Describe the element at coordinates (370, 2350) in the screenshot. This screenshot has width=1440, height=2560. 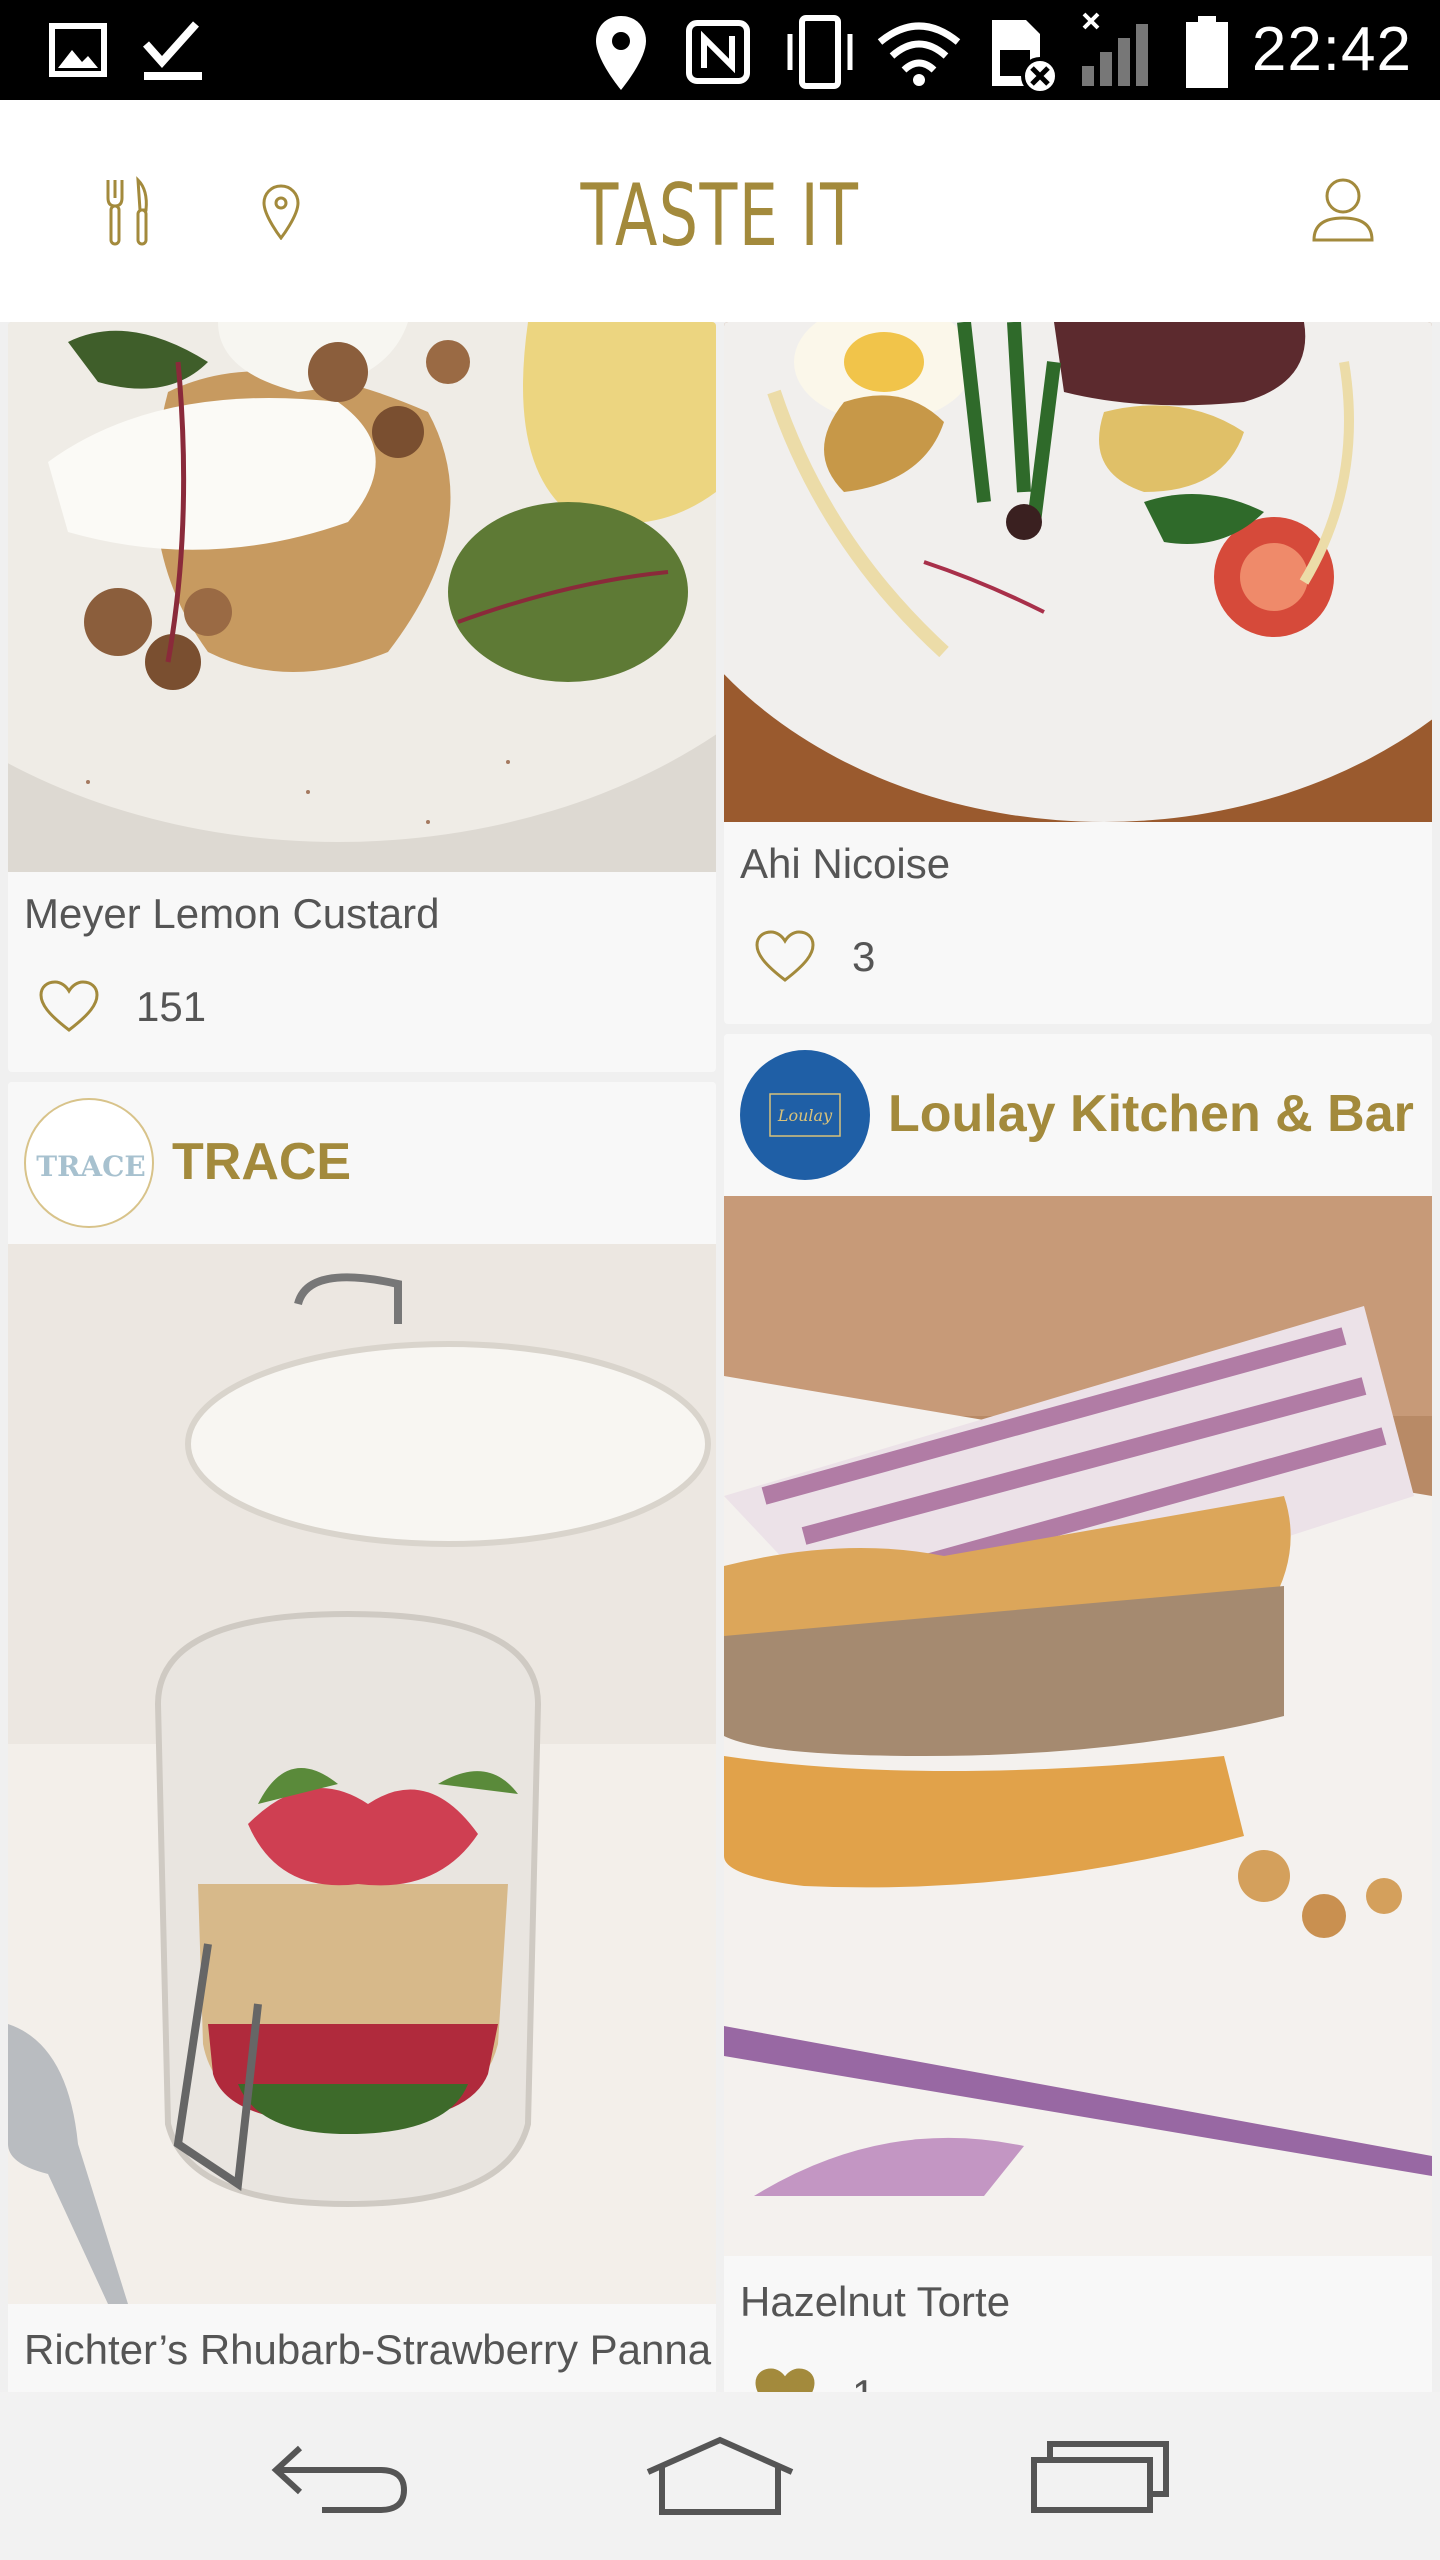
I see `dish-name: Richter’s Rhubarb-Strawberry Panna Cotta` at that location.